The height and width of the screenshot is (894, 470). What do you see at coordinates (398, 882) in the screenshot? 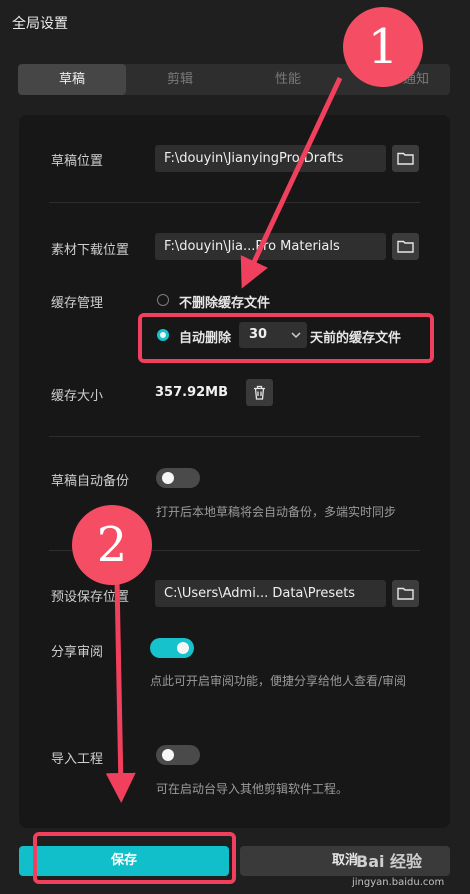
I see `watermark-url: jingyan.baidu.com` at bounding box center [398, 882].